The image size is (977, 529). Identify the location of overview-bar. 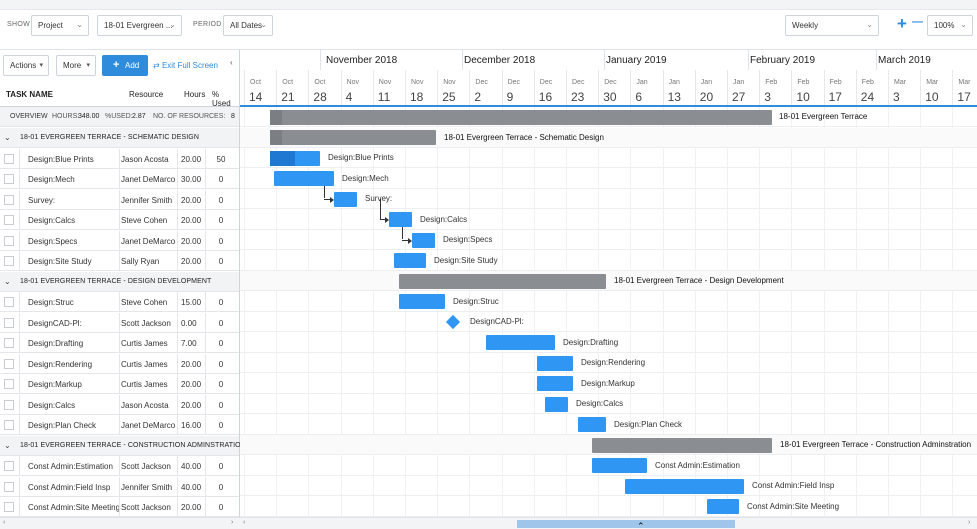
(521, 117).